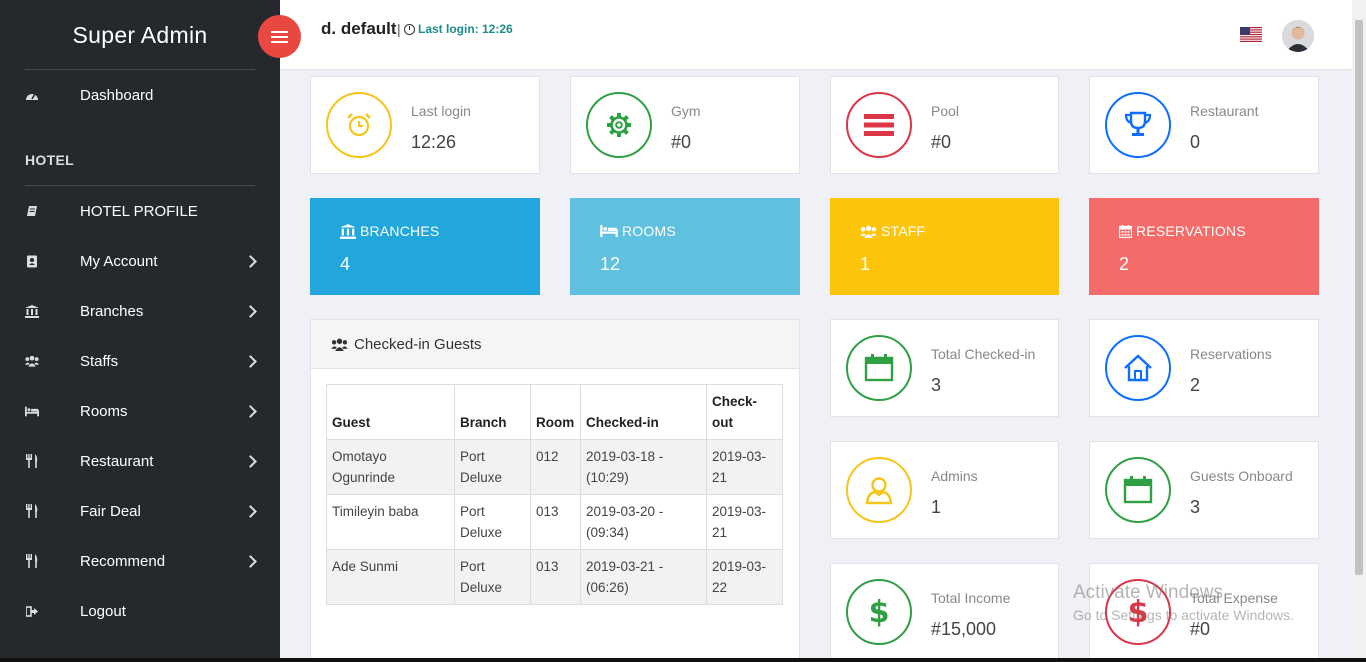  Describe the element at coordinates (685, 125) in the screenshot. I see `stat-card-gym: Gym #0` at that location.